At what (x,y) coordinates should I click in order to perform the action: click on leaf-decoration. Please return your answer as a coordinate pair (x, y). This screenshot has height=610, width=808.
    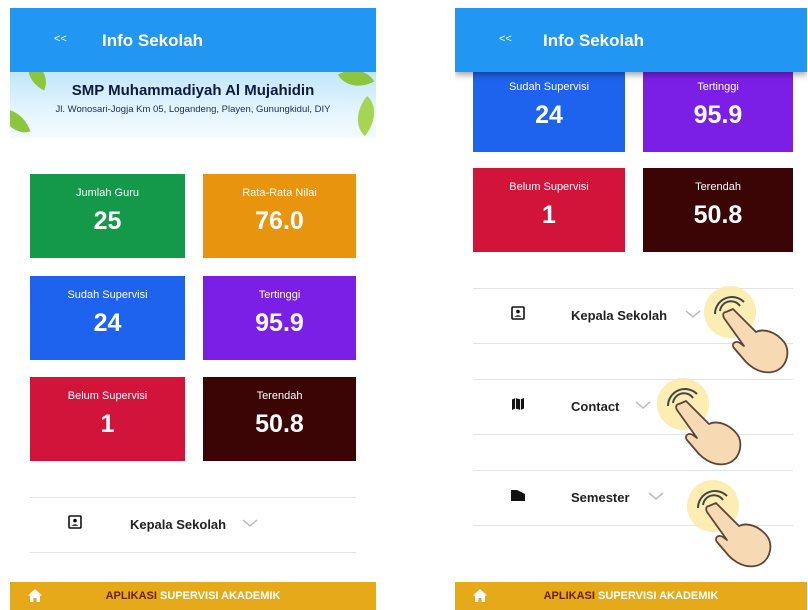
    Looking at the image, I should click on (361, 116).